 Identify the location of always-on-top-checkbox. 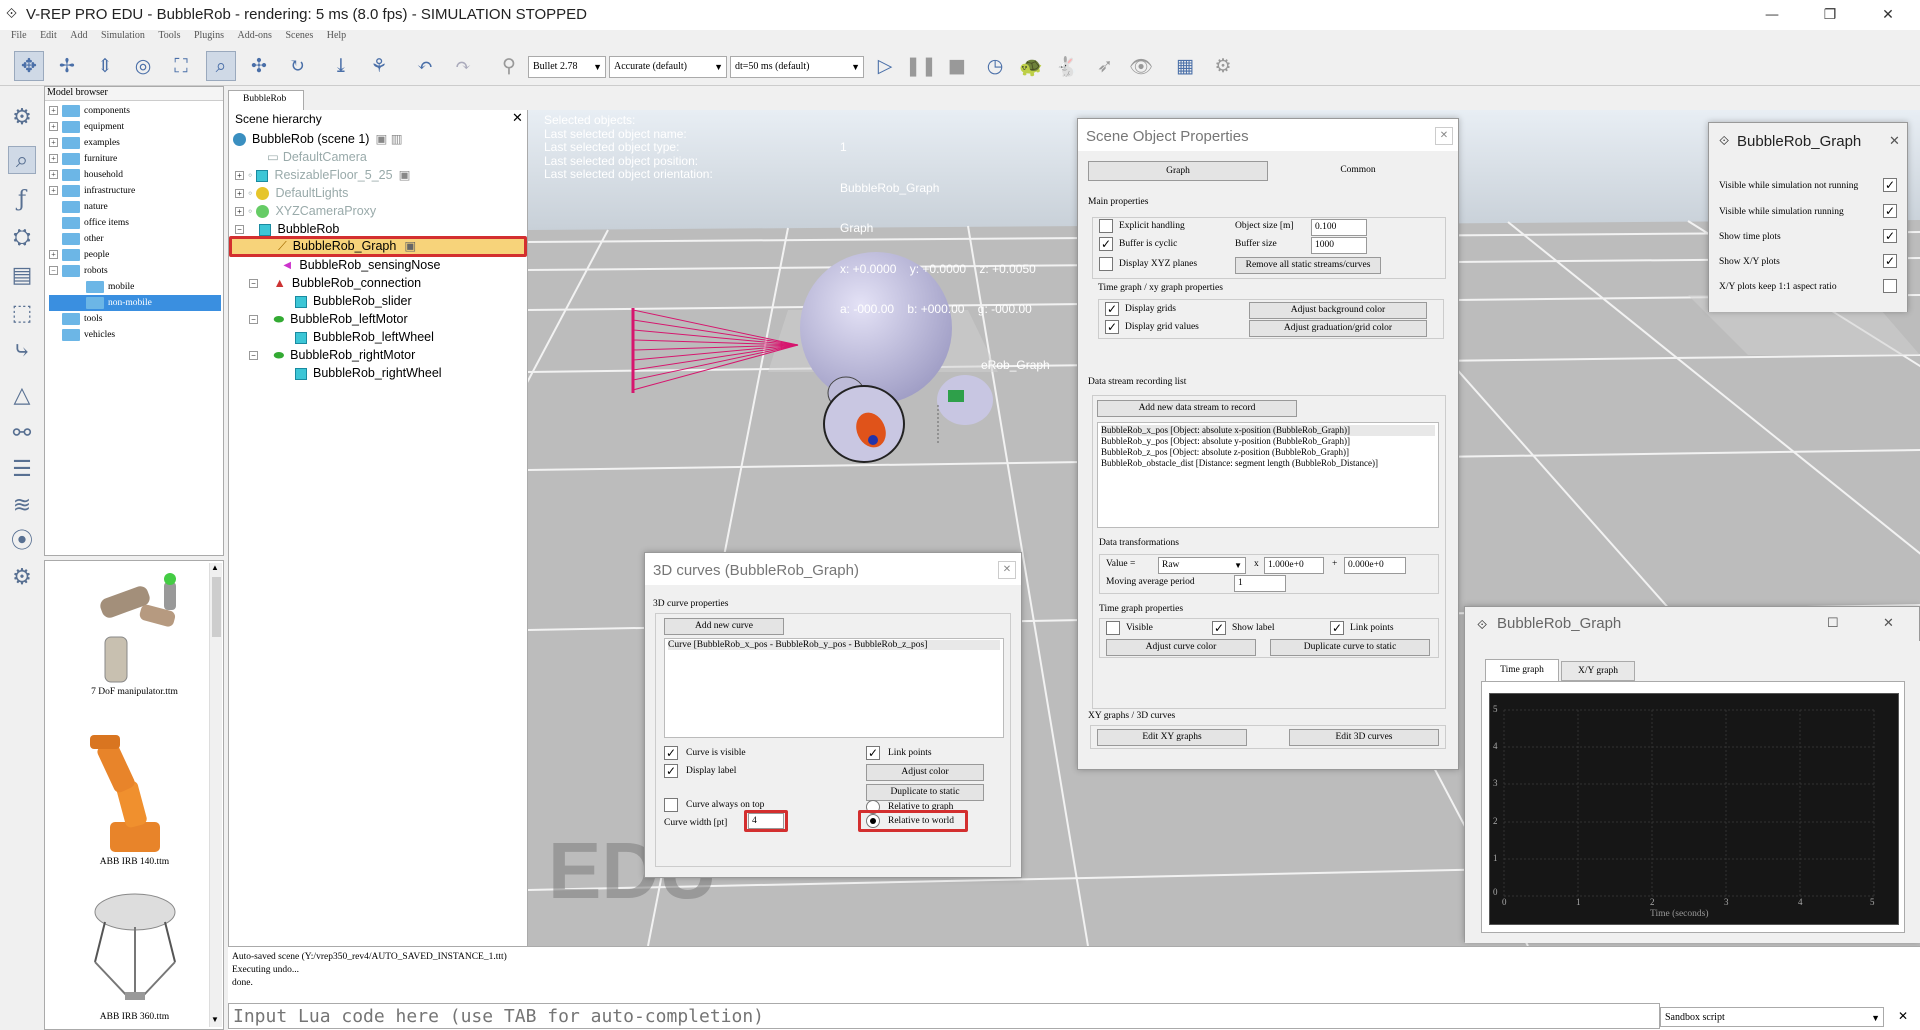
(671, 805).